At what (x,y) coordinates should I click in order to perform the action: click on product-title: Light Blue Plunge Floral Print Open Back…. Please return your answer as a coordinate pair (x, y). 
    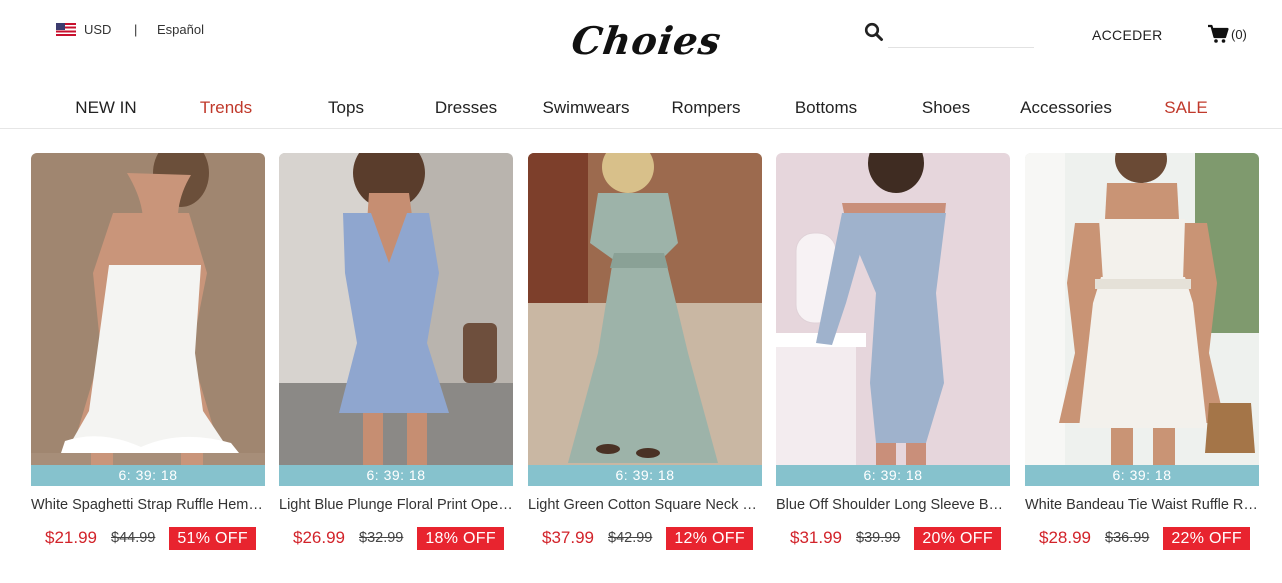
    Looking at the image, I should click on (396, 505).